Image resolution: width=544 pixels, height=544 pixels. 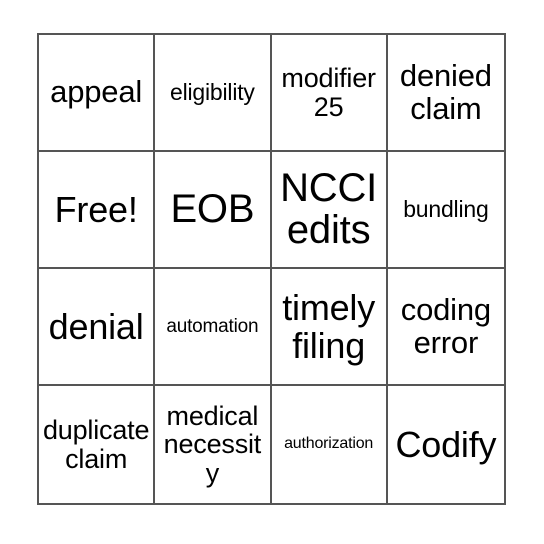 I want to click on bingo-cell-label: coding error, so click(x=445, y=326).